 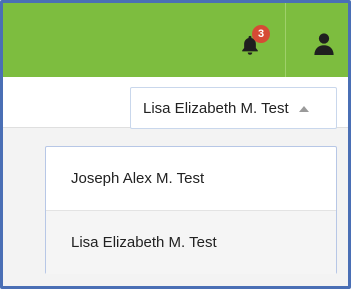 What do you see at coordinates (138, 178) in the screenshot?
I see `menu-item-label: Joseph Alex M. Test` at bounding box center [138, 178].